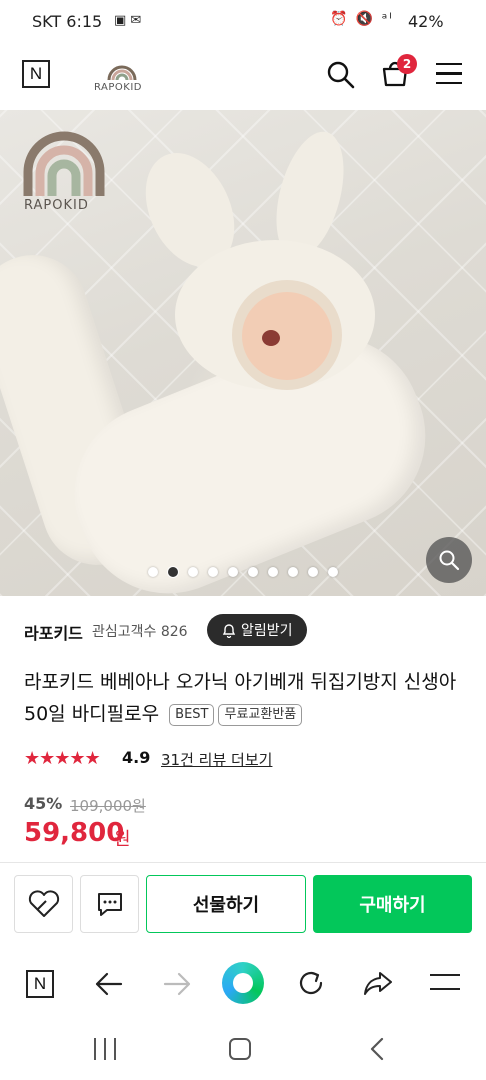 This screenshot has height=1080, width=486. Describe the element at coordinates (240, 1049) in the screenshot. I see `home-icon` at that location.